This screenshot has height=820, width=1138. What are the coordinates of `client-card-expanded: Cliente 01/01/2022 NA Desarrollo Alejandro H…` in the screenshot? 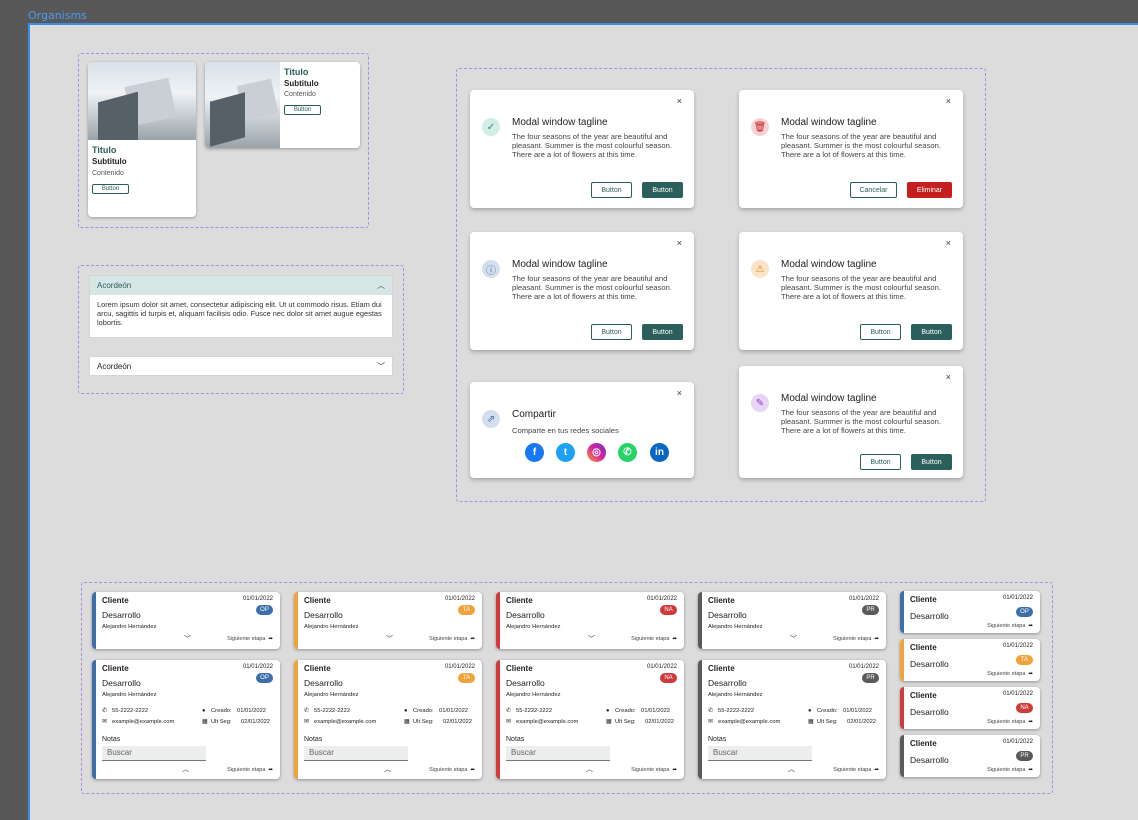 It's located at (590, 719).